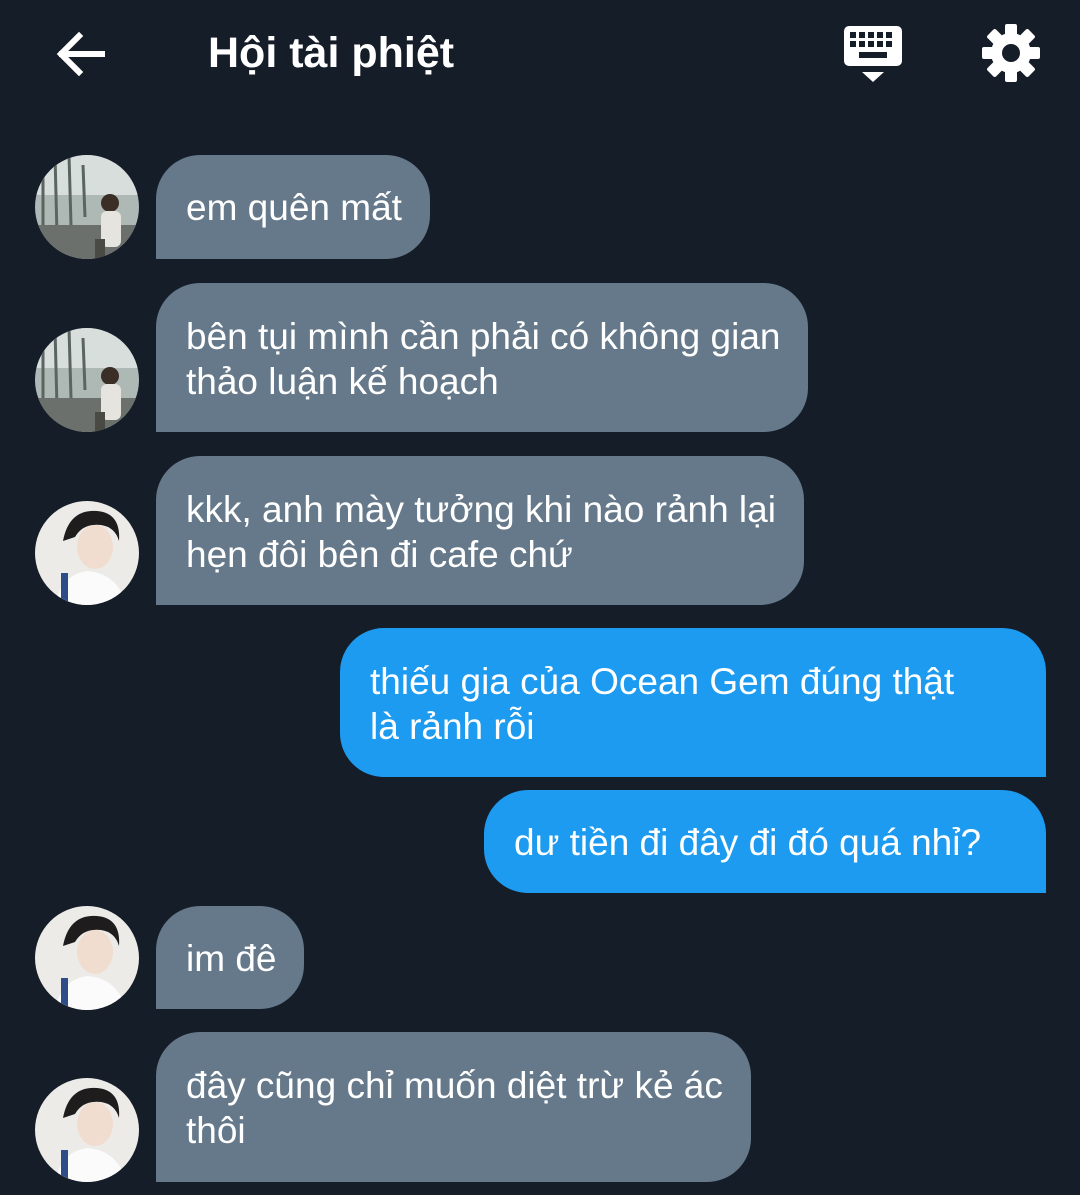 The width and height of the screenshot is (1080, 1195). I want to click on message-bubble-outgoing: dư tiền đi đây đi đó quá nhỉ?, so click(765, 841).